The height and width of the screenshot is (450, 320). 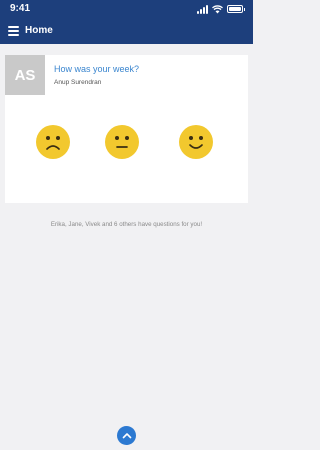 I want to click on frown-face-icon, so click(x=53, y=142).